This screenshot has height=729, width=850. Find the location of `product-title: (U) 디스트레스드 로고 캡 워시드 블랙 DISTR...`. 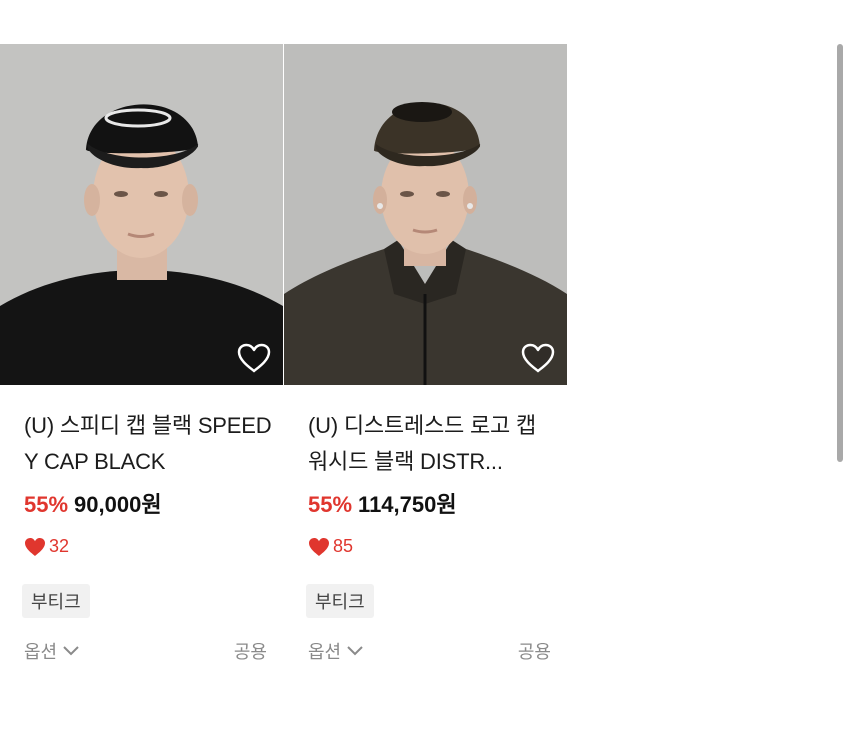

product-title: (U) 디스트레스드 로고 캡 워시드 블랙 DISTR... is located at coordinates (432, 444).